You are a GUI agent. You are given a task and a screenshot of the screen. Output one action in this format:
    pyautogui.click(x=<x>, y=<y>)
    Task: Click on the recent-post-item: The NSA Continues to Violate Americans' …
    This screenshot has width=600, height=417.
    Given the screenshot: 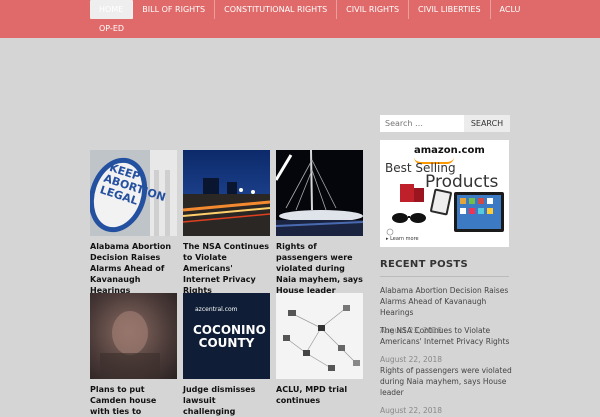 What is the action you would take?
    pyautogui.click(x=446, y=345)
    